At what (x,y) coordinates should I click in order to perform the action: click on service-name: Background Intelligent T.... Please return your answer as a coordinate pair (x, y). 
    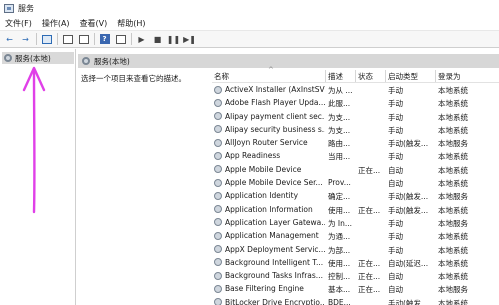
    Looking at the image, I should click on (274, 262).